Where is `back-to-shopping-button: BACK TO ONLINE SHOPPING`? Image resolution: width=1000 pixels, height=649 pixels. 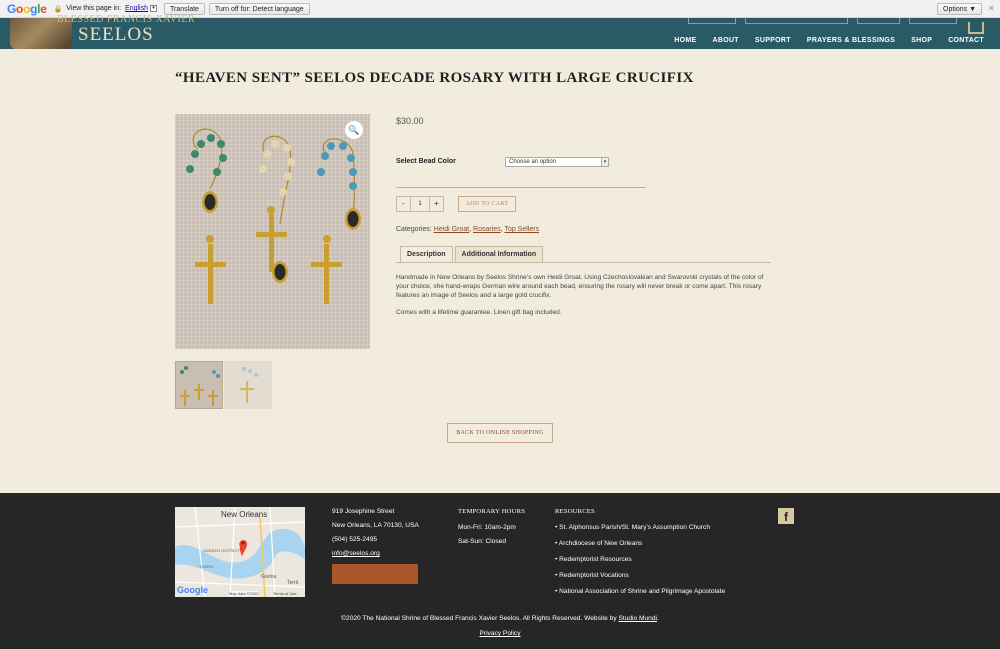 back-to-shopping-button: BACK TO ONLINE SHOPPING is located at coordinates (500, 433).